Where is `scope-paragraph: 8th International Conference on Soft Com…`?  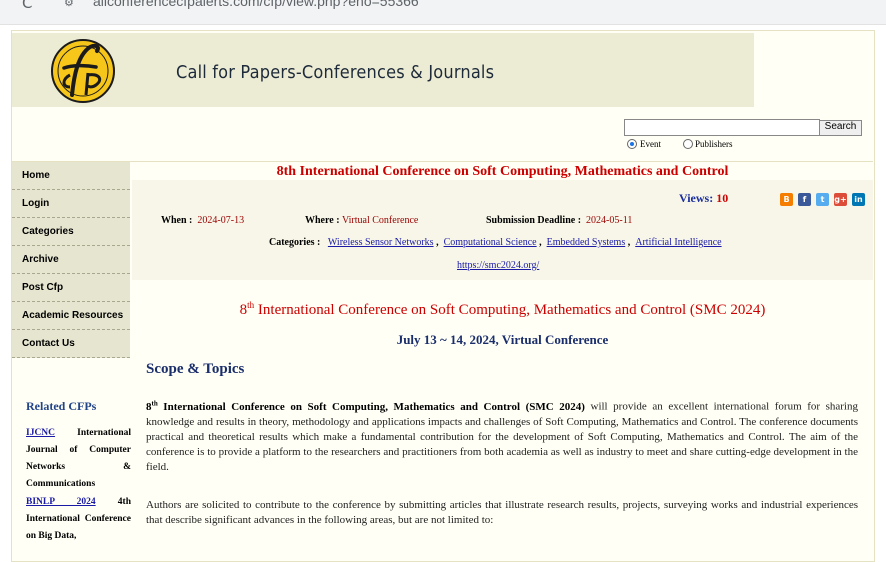
scope-paragraph: 8th International Conference on Soft Com… is located at coordinates (502, 436).